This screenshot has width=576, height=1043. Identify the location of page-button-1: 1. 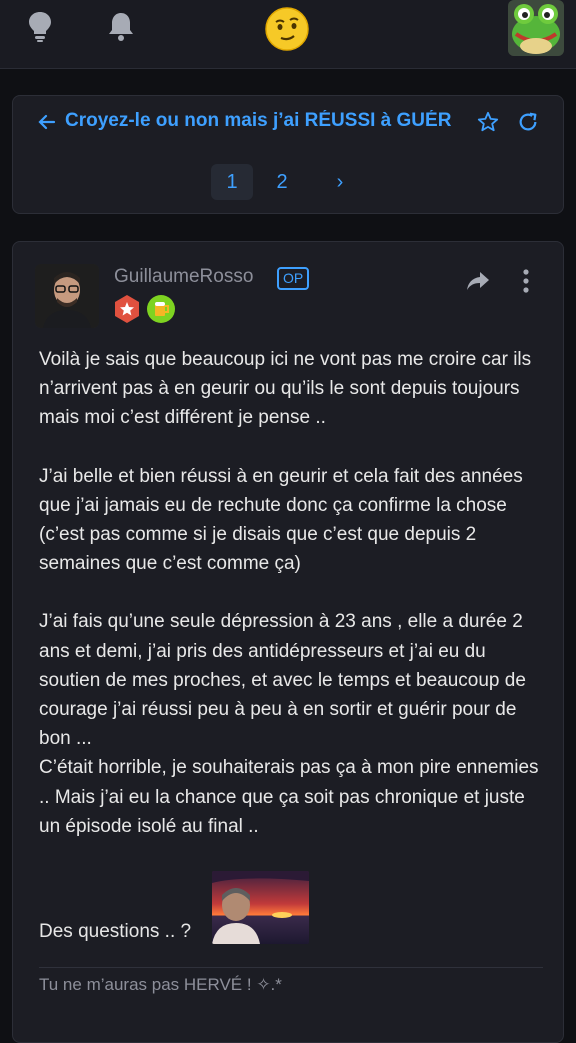
(232, 182).